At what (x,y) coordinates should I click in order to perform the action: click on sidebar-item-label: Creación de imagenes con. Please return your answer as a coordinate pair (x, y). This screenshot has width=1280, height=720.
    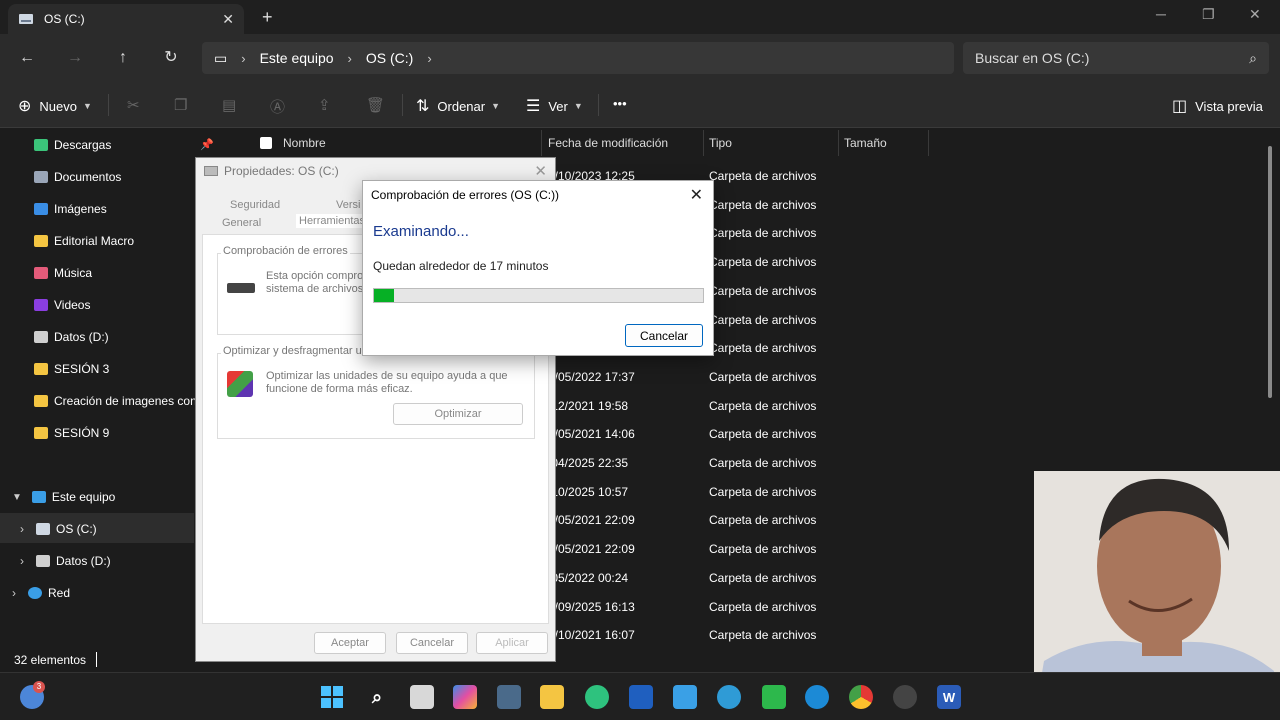
    Looking at the image, I should click on (125, 401).